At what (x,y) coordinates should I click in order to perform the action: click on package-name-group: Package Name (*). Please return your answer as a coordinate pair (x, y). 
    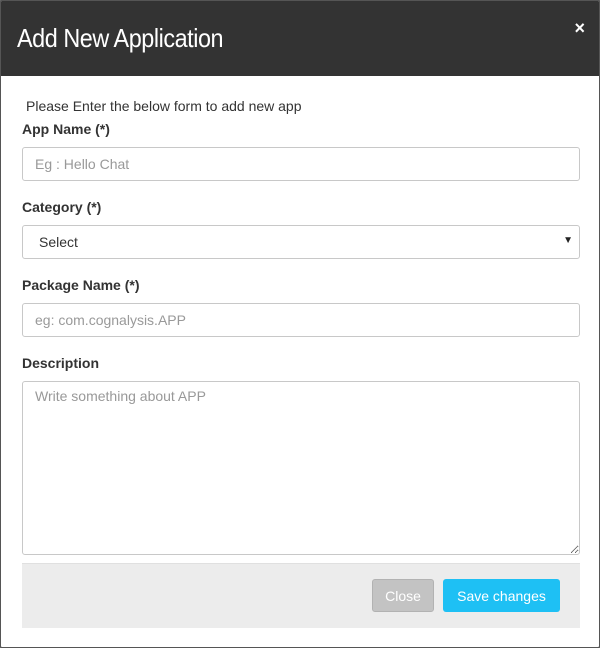
    Looking at the image, I should click on (301, 307).